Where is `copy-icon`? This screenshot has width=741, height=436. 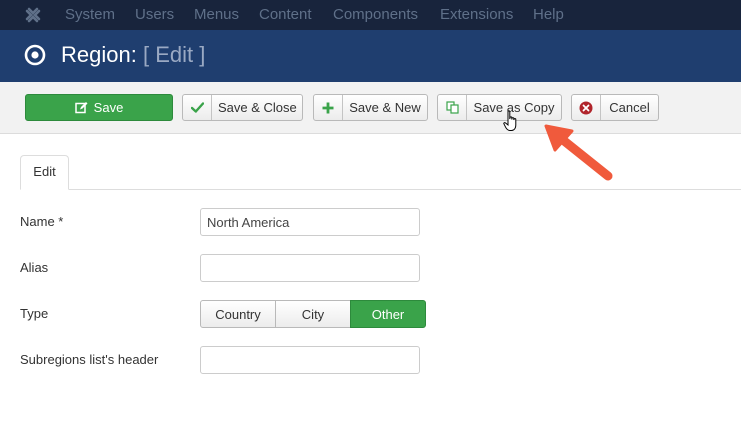 copy-icon is located at coordinates (452, 107).